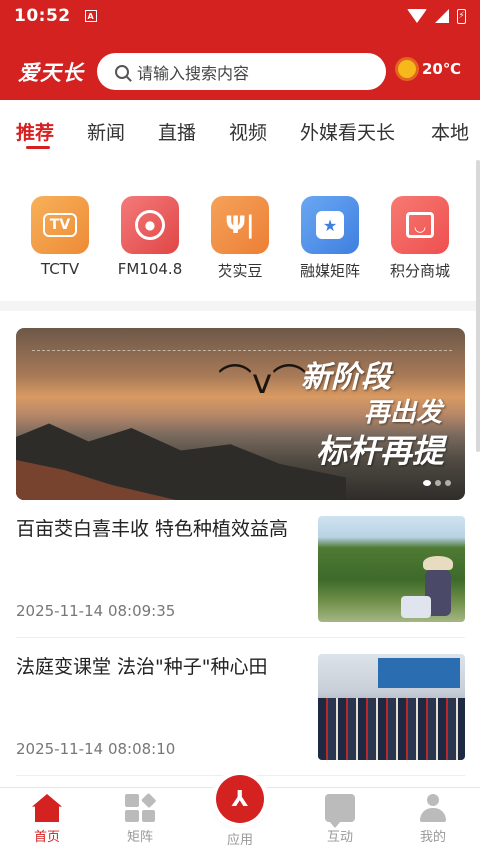  Describe the element at coordinates (432, 837) in the screenshot. I see `nav-label: 我的` at that location.